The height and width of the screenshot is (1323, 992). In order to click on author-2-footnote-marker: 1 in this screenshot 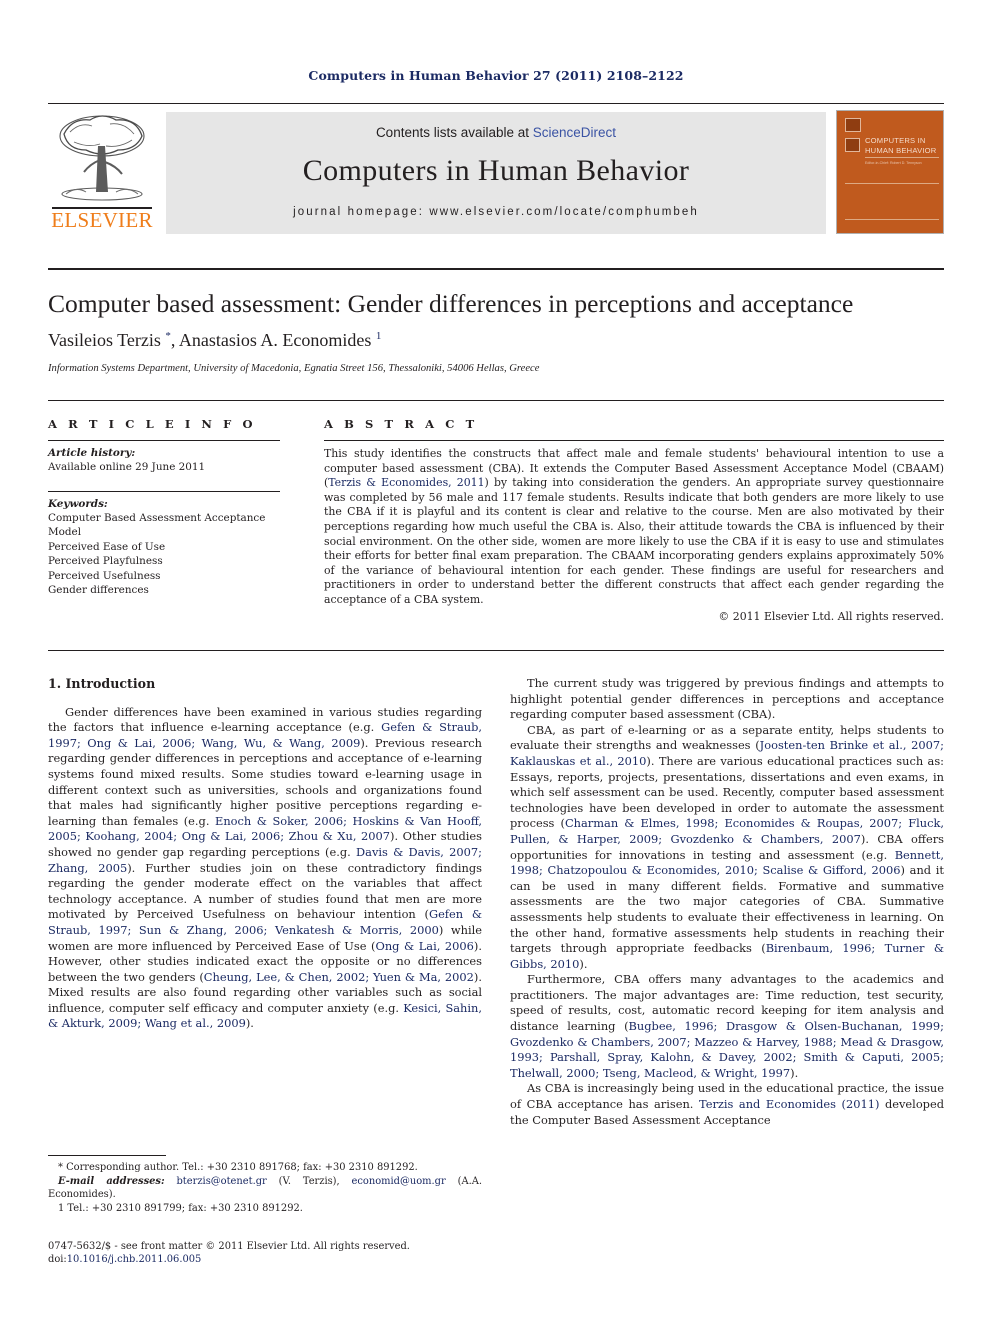, I will do `click(378, 336)`.